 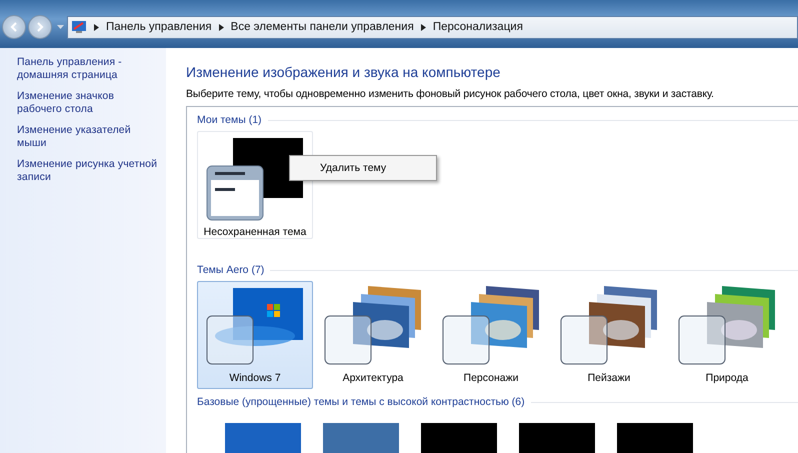 I want to click on section-heading: Мои темы (1), so click(x=229, y=120).